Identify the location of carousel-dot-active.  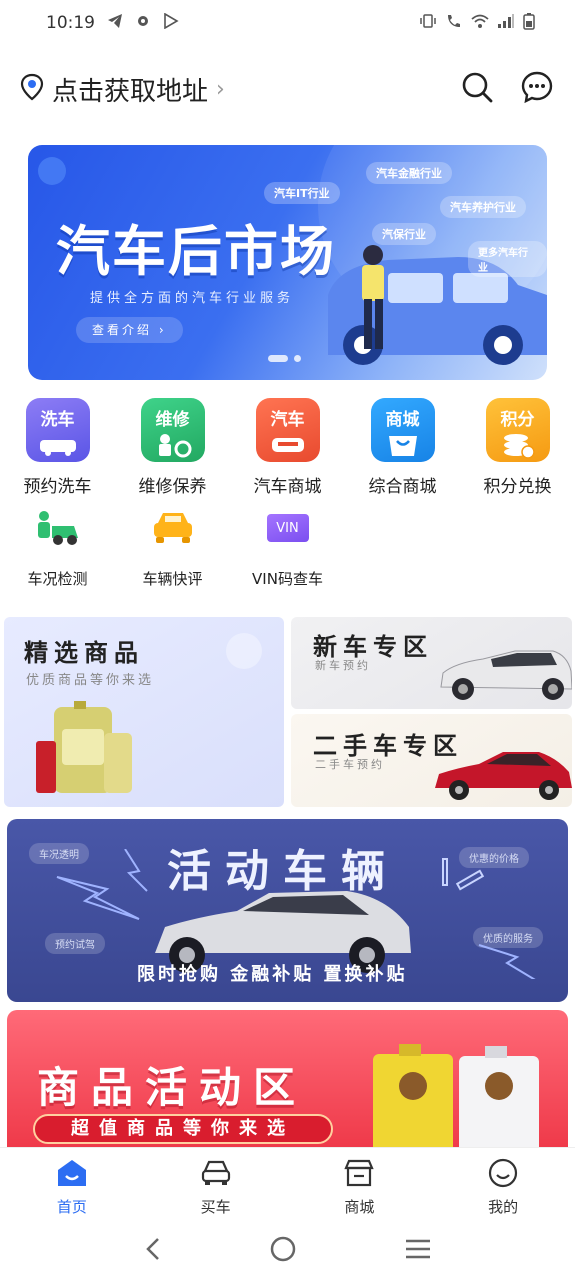
(278, 358).